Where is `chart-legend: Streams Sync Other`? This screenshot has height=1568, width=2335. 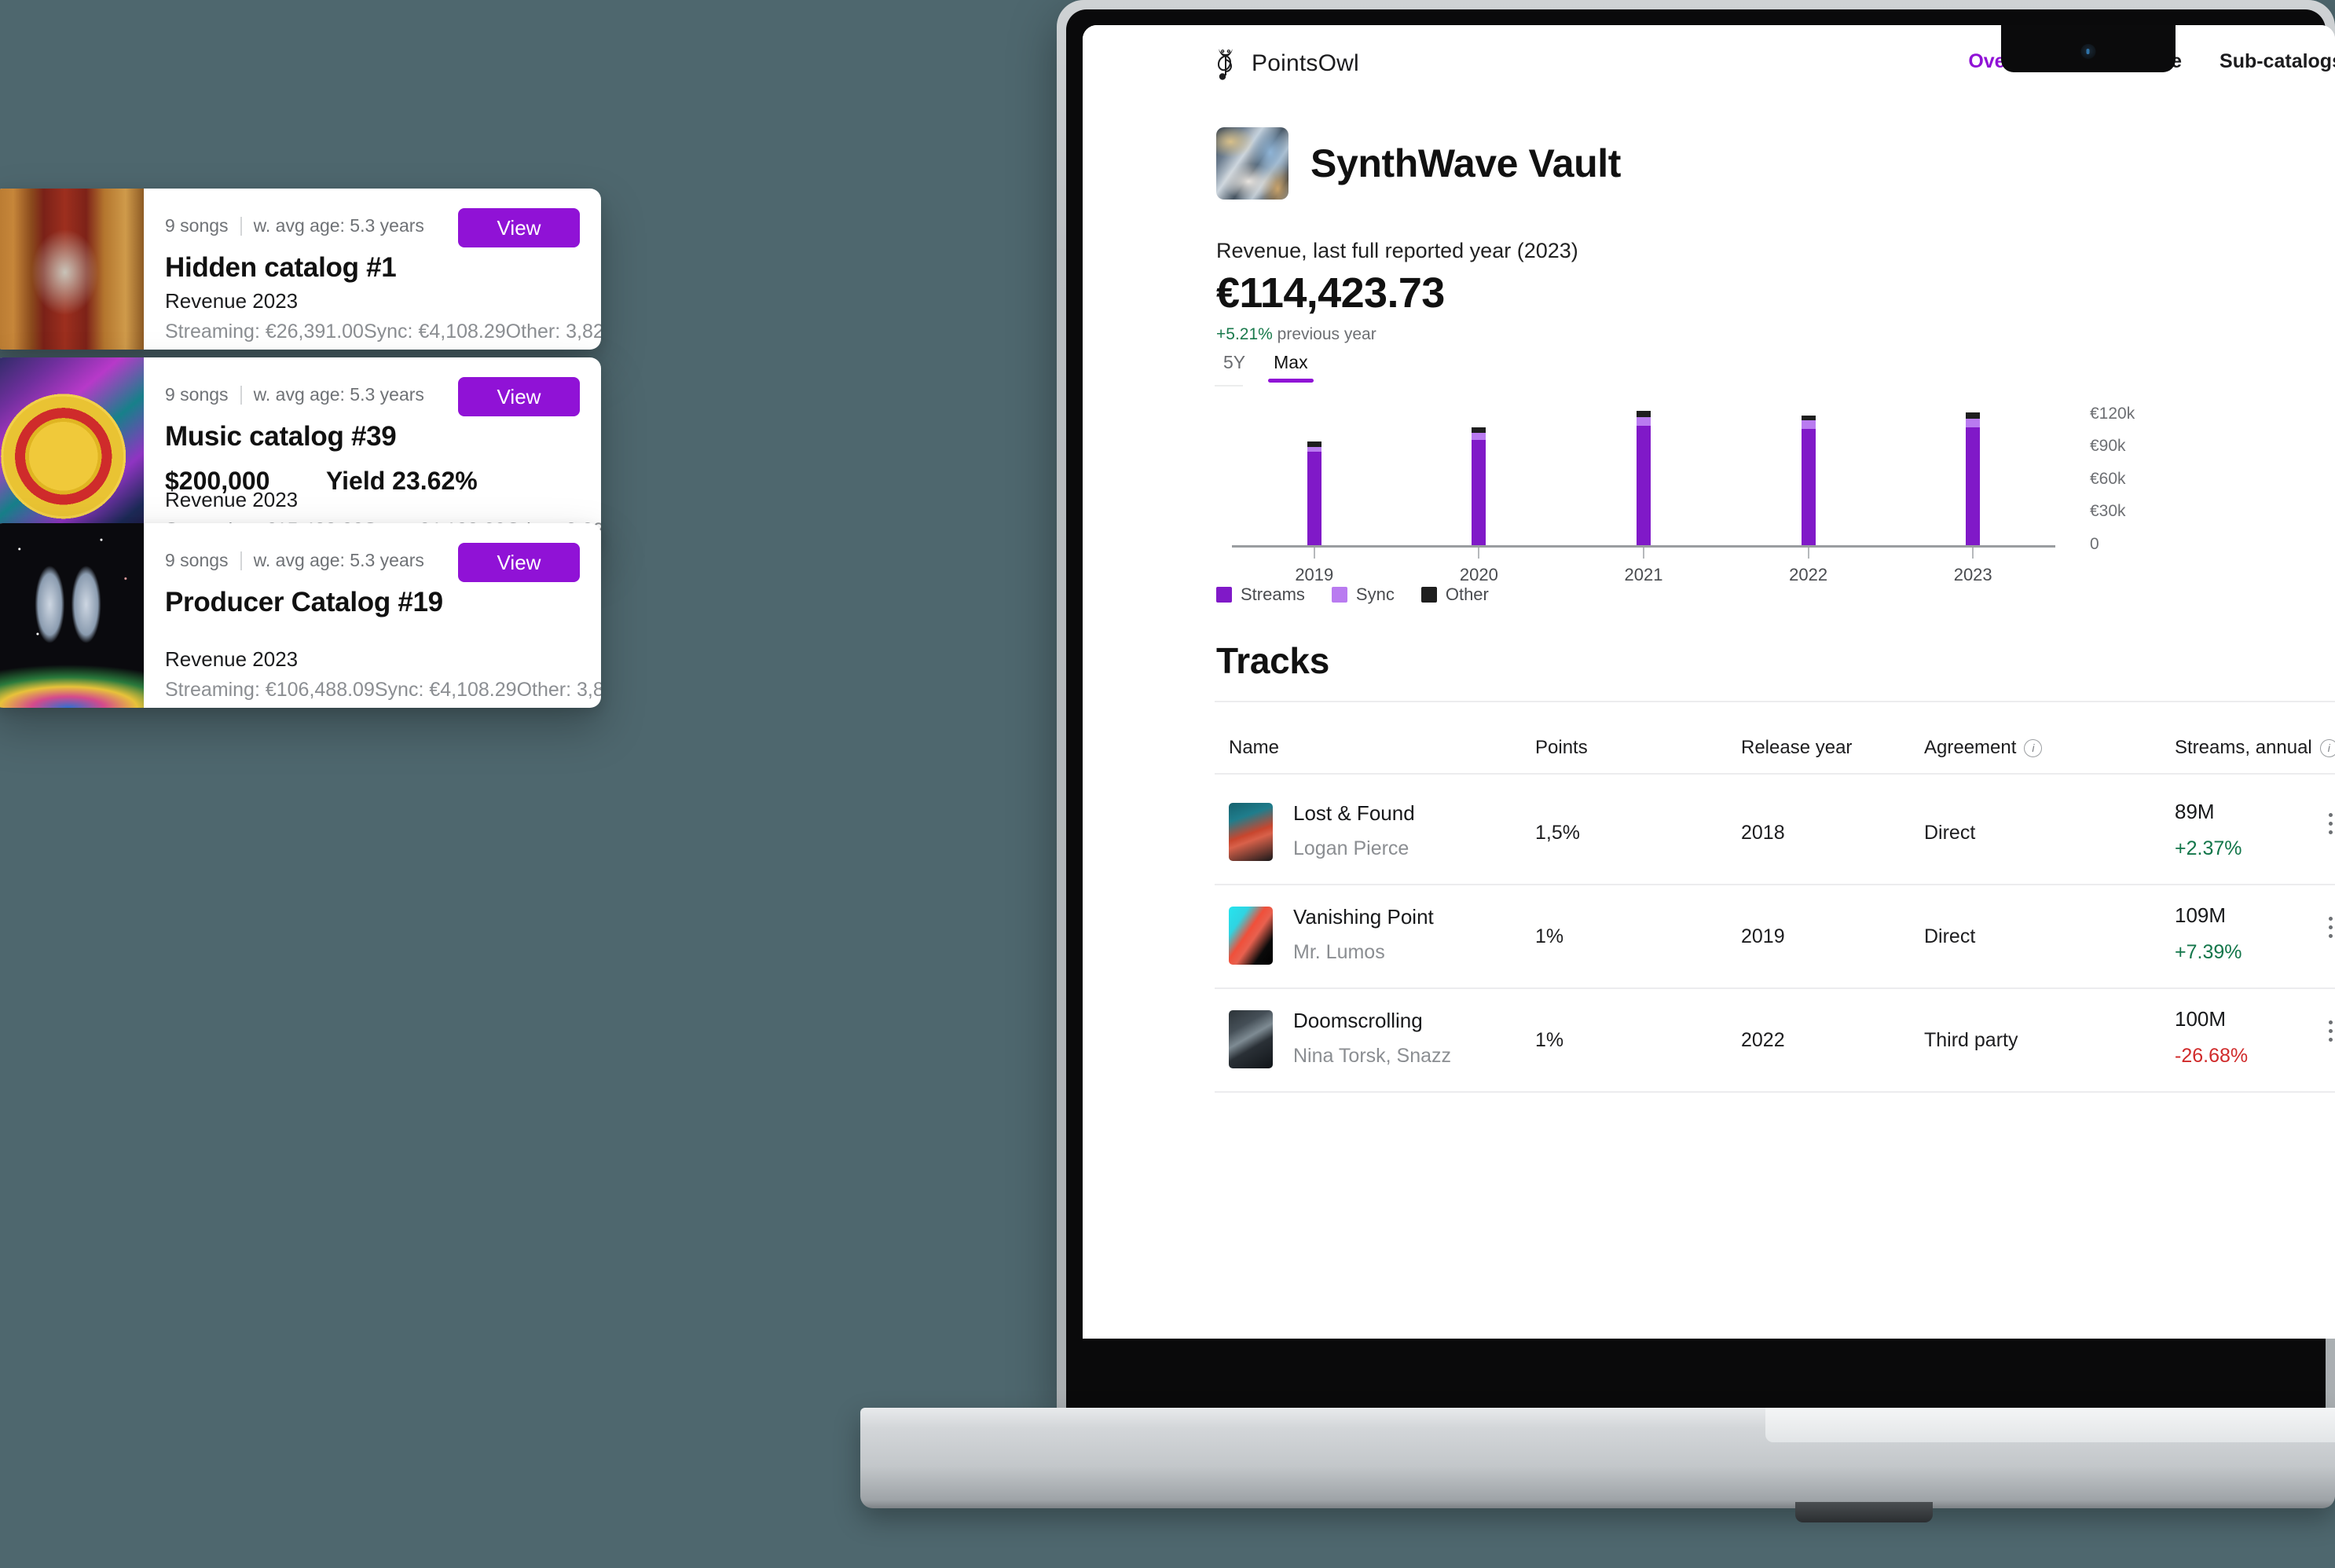
chart-legend: Streams Sync Other is located at coordinates (1352, 594).